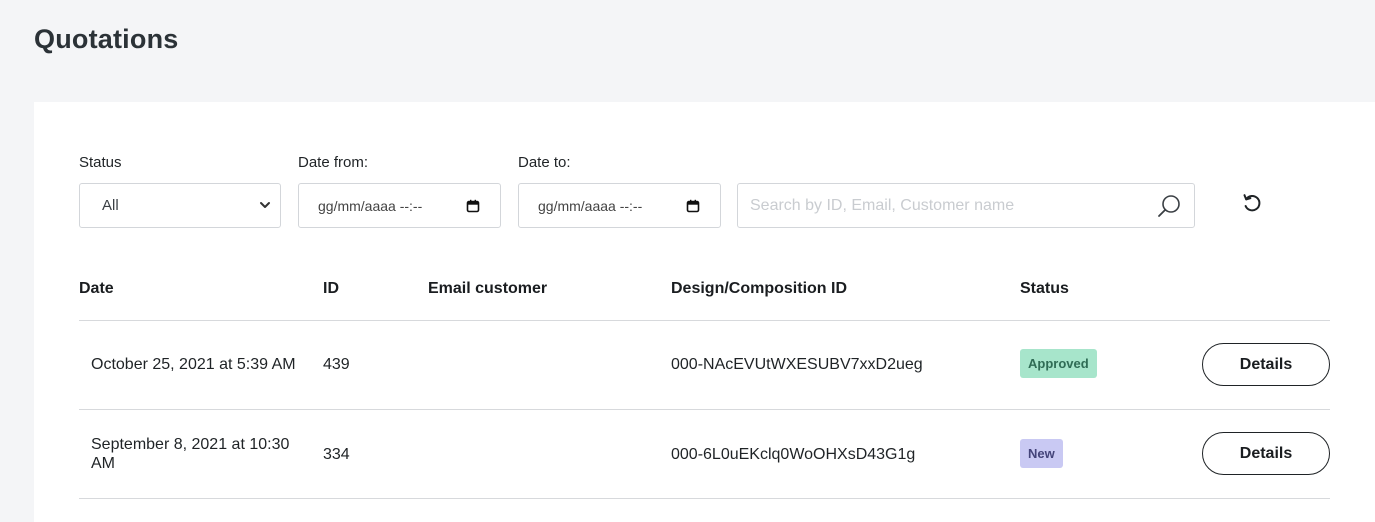 This screenshot has height=522, width=1375. Describe the element at coordinates (100, 162) in the screenshot. I see `status-filter-label: Status` at that location.